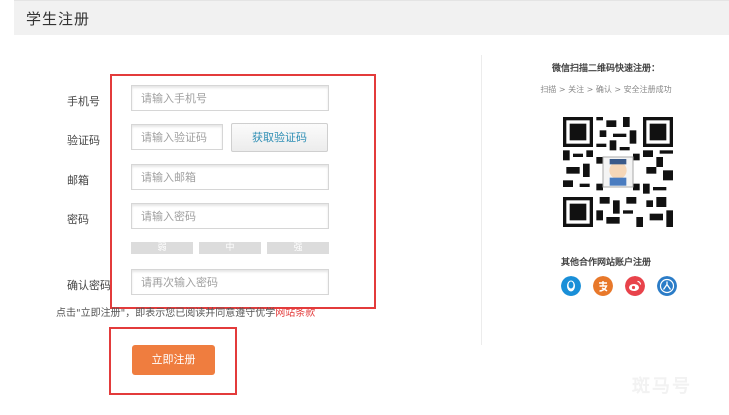 This screenshot has height=415, width=729. What do you see at coordinates (662, 386) in the screenshot?
I see `watermark: 斑马号` at bounding box center [662, 386].